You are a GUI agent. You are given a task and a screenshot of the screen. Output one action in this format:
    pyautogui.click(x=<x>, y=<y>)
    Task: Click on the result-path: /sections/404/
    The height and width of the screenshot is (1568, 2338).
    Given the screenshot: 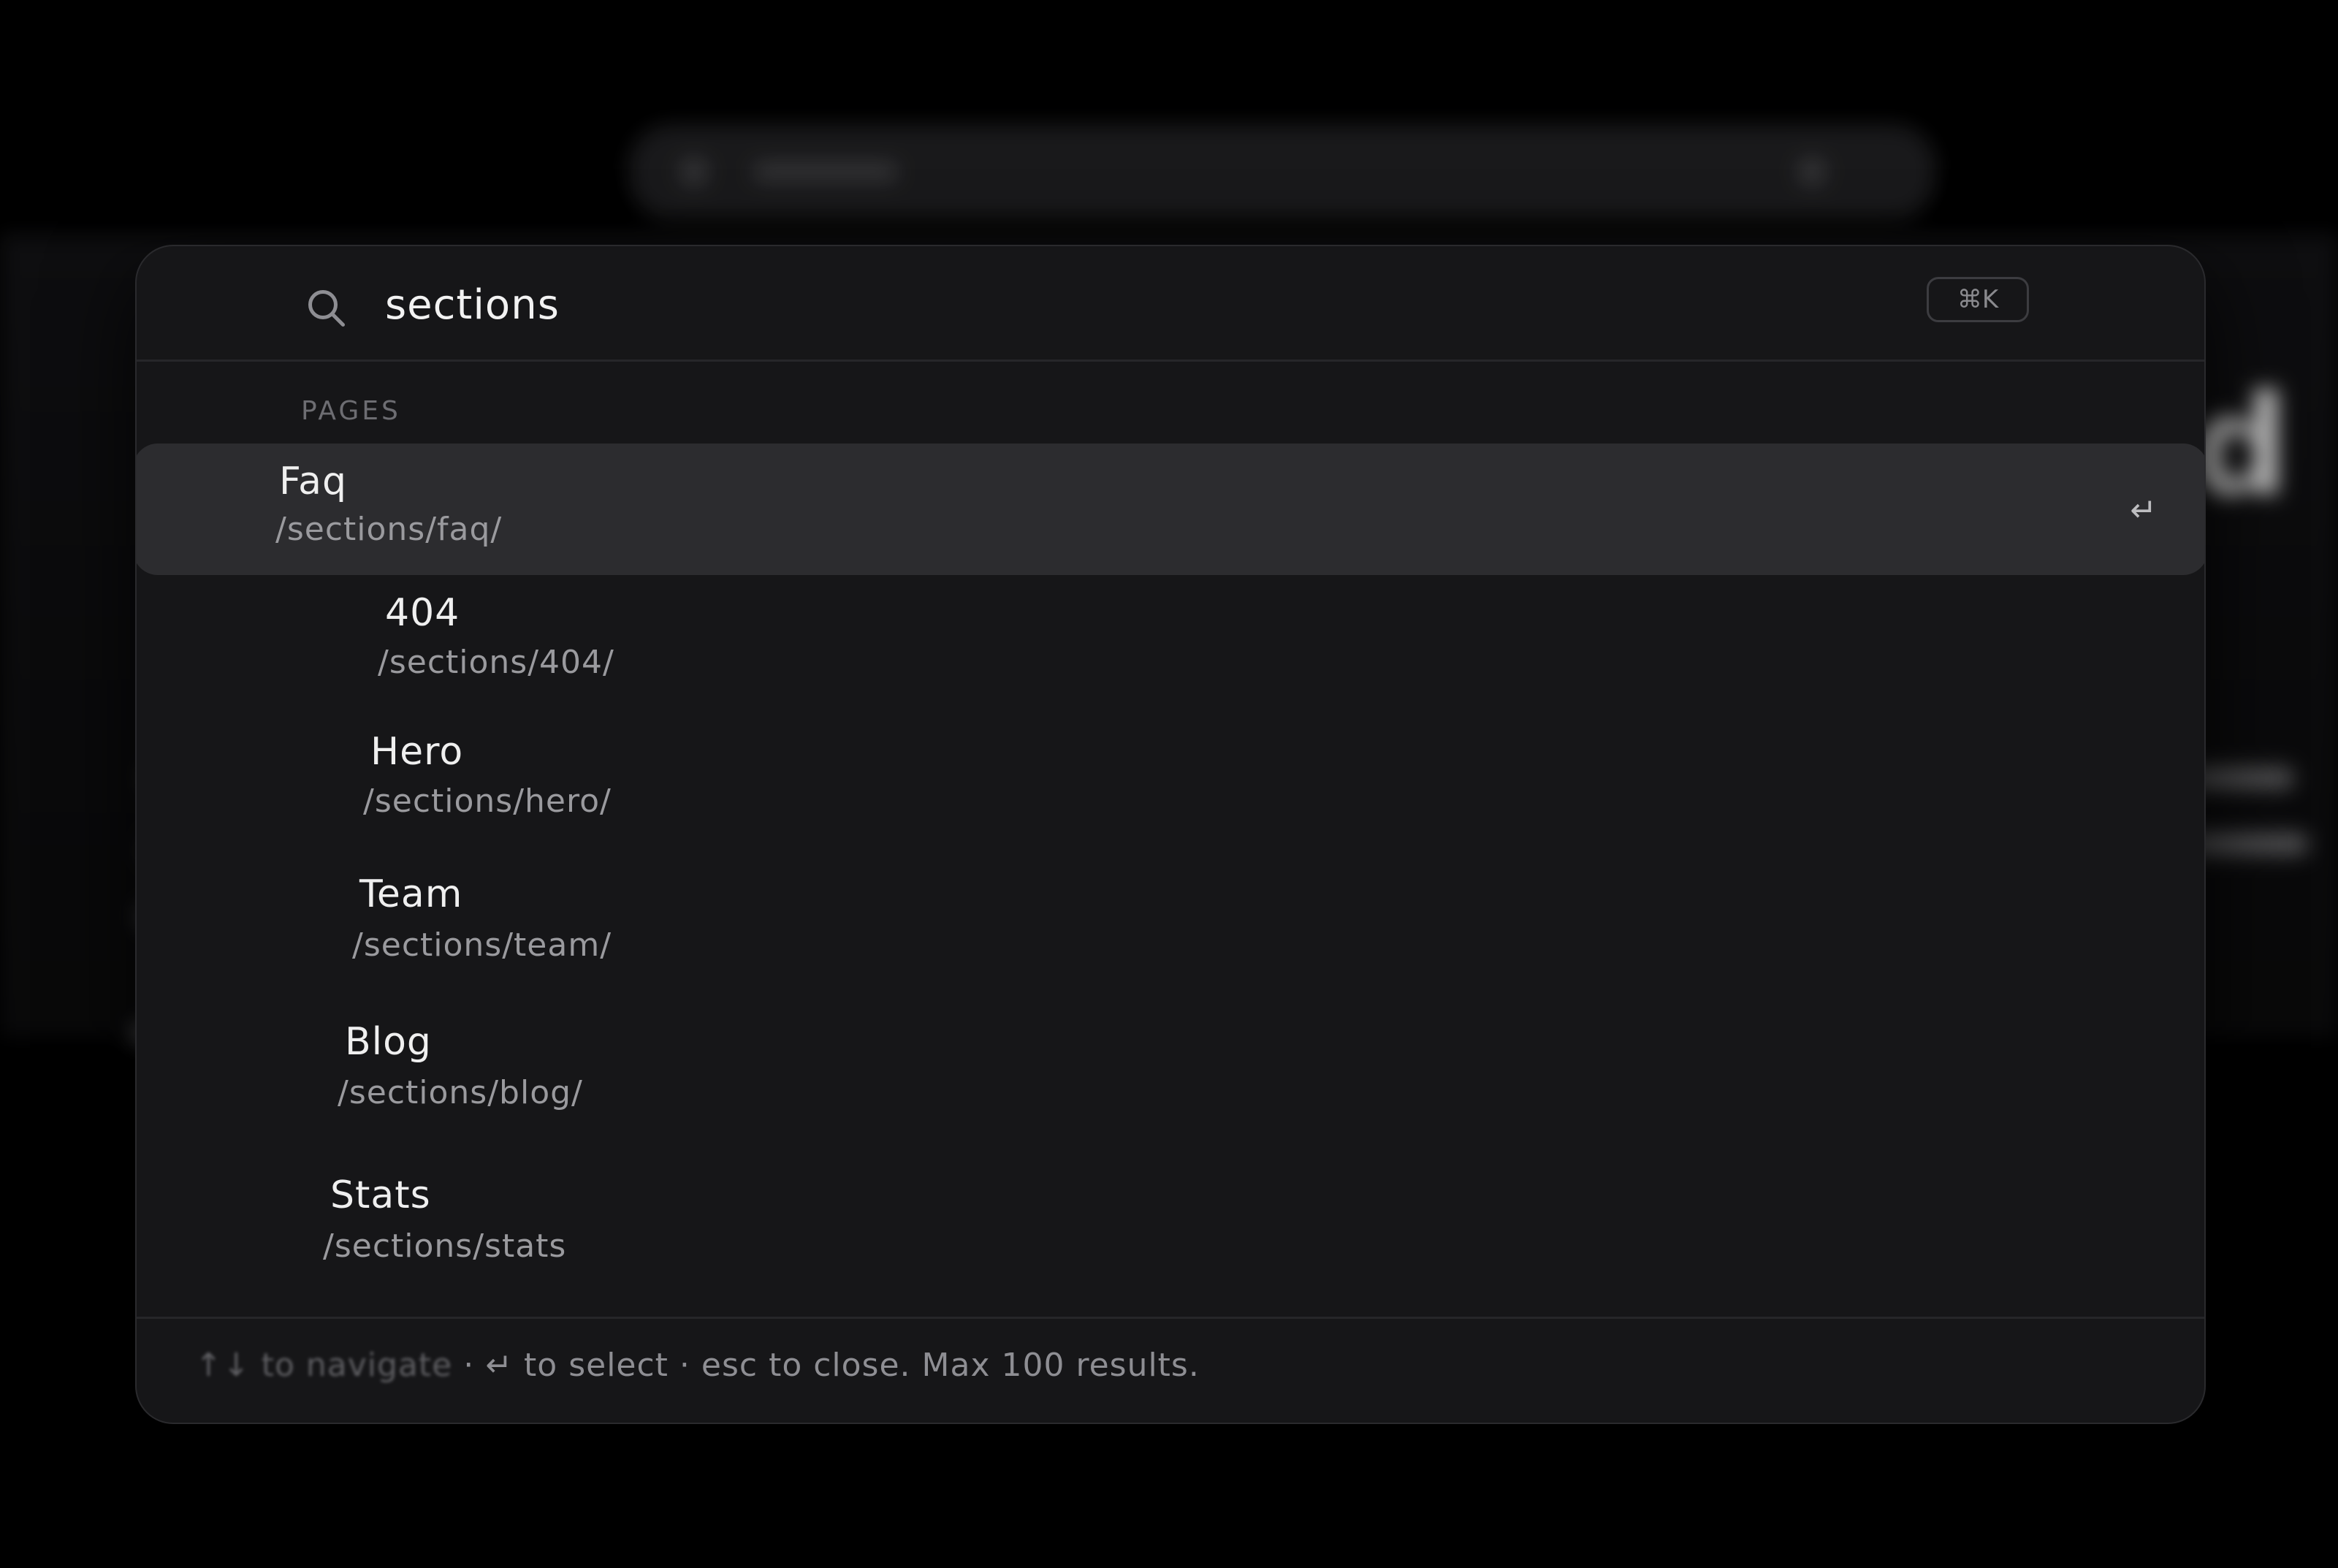 What is the action you would take?
    pyautogui.click(x=496, y=662)
    